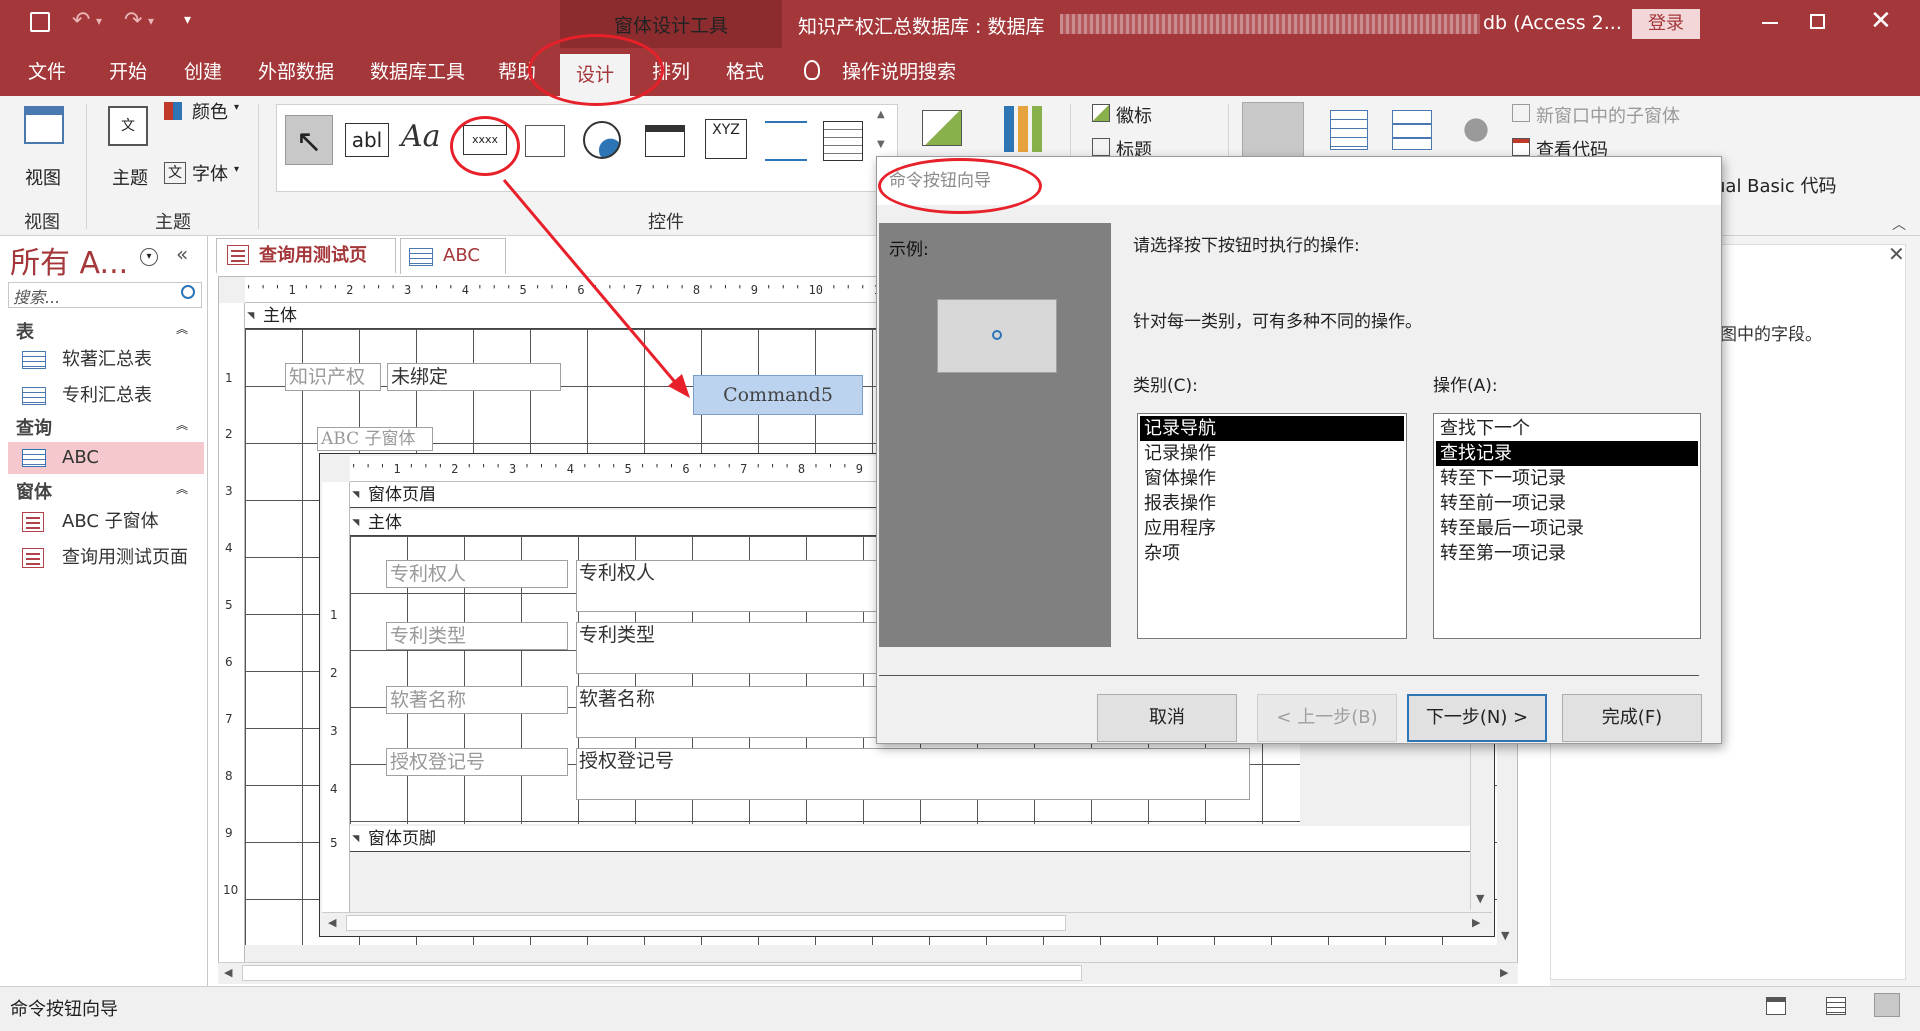  I want to click on nav-section-forms: 窗体, so click(34, 491).